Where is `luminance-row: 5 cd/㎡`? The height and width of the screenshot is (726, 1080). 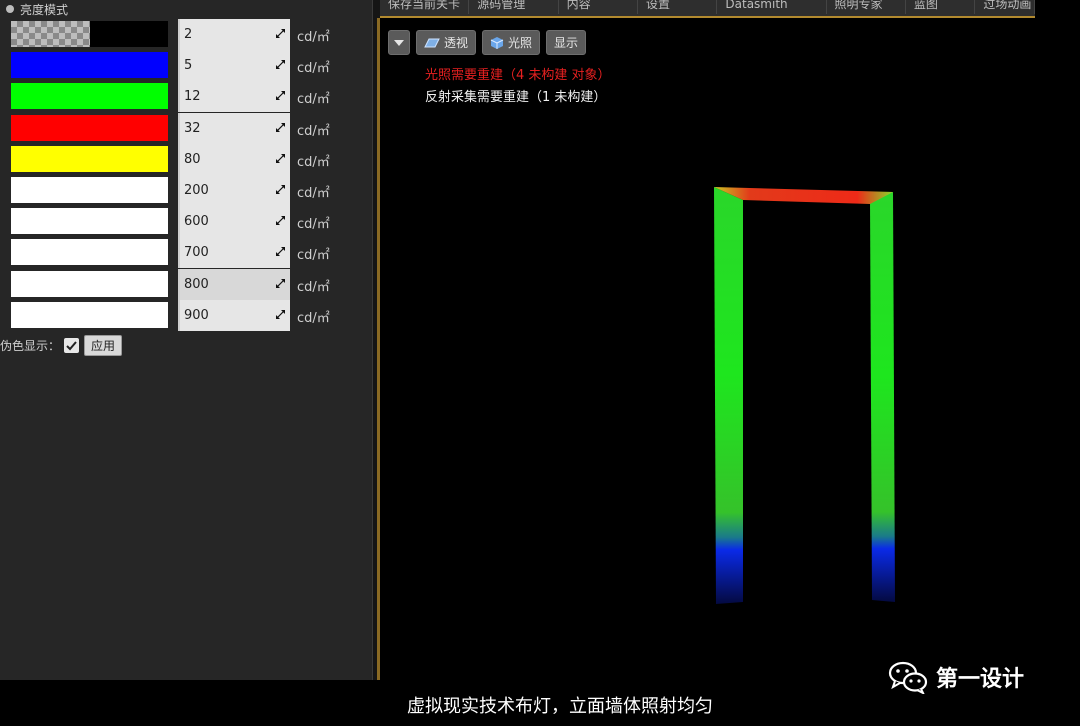 luminance-row: 5 cd/㎡ is located at coordinates (186, 66).